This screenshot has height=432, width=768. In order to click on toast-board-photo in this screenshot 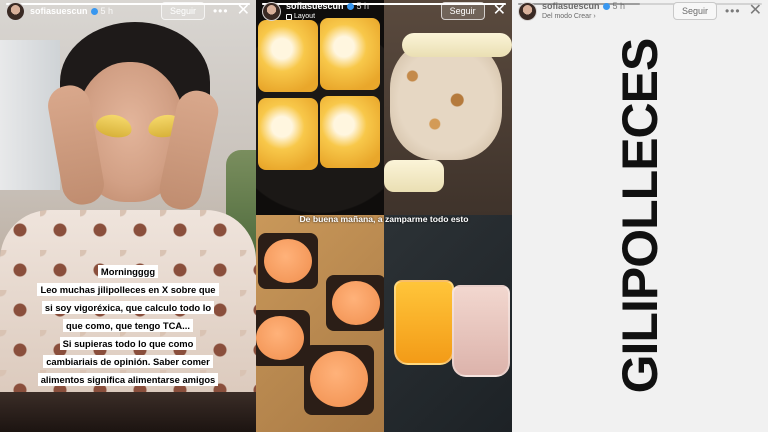, I will do `click(321, 323)`.